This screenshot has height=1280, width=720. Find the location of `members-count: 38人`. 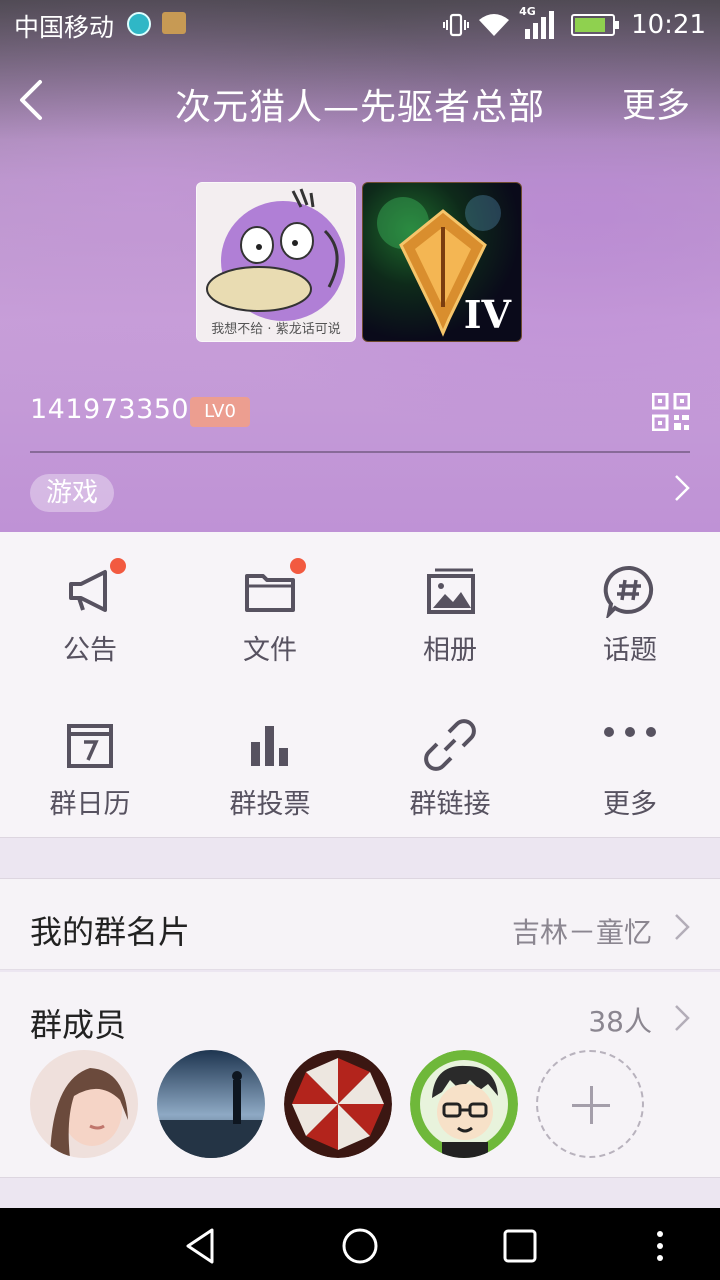

members-count: 38人 is located at coordinates (620, 1021).